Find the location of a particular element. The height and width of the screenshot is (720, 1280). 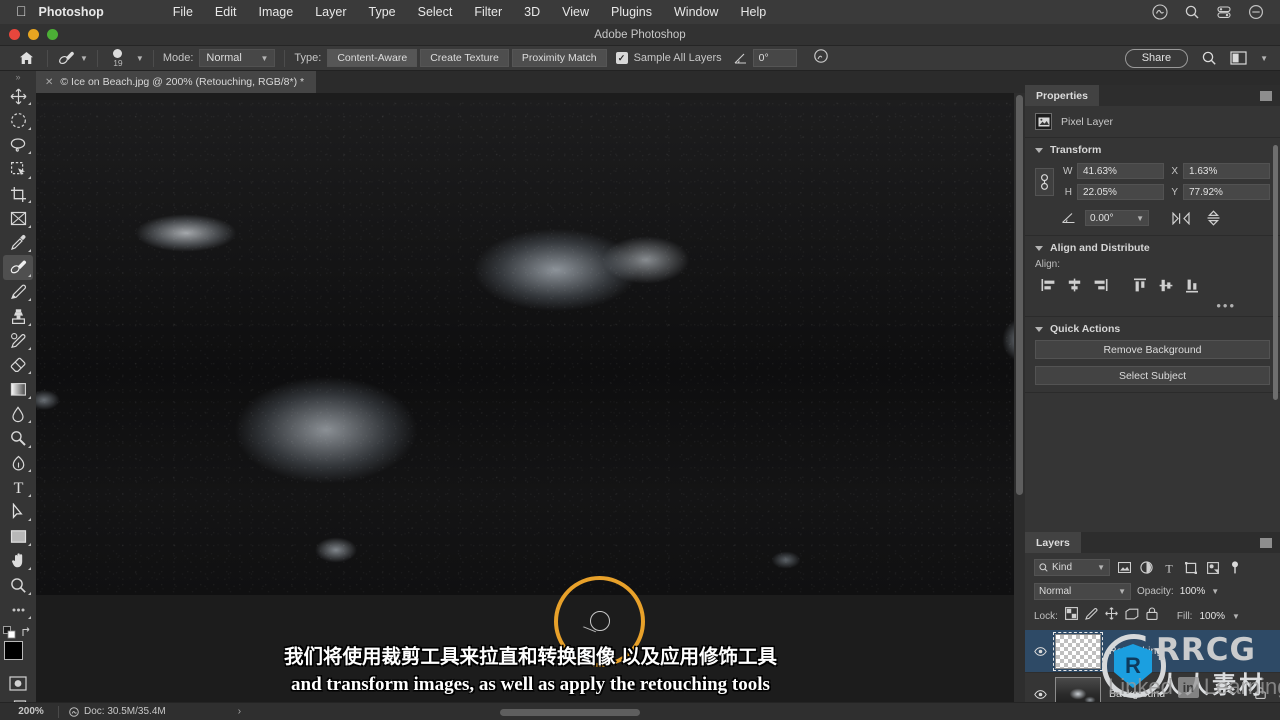

more-options-icon: ••• is located at coordinates (1152, 307).